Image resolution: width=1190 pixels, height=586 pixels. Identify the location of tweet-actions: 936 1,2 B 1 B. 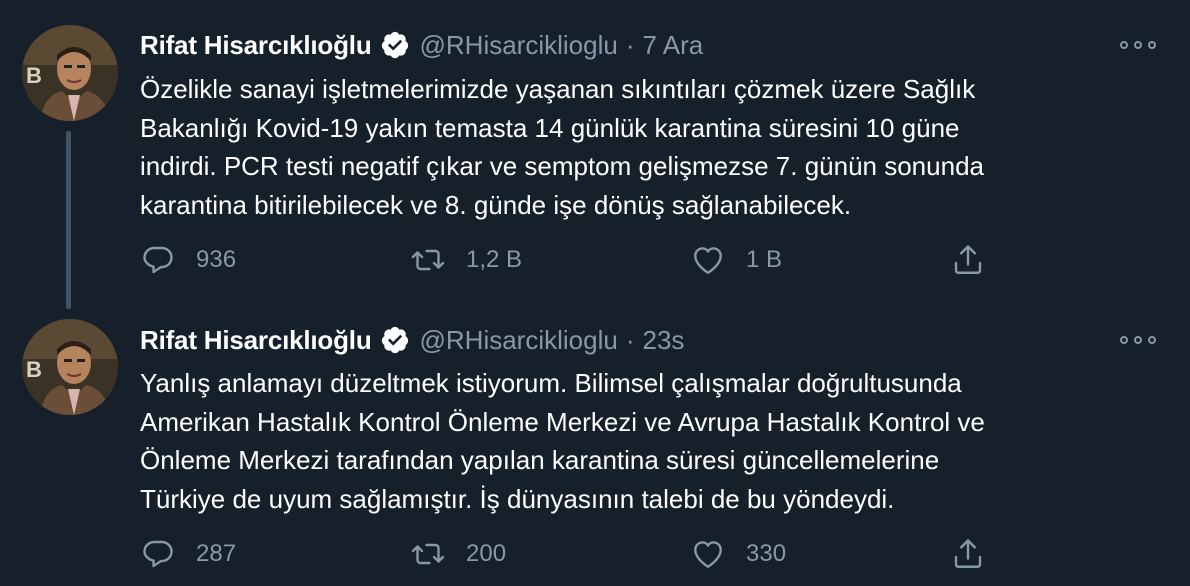
(570, 260).